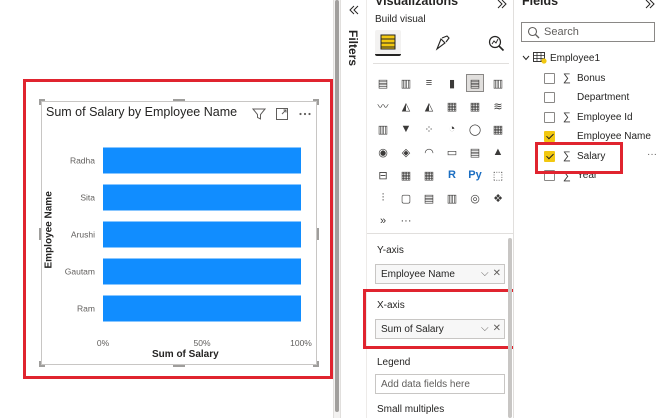  Describe the element at coordinates (406, 198) in the screenshot. I see `qa-visual-icon: ▢` at that location.